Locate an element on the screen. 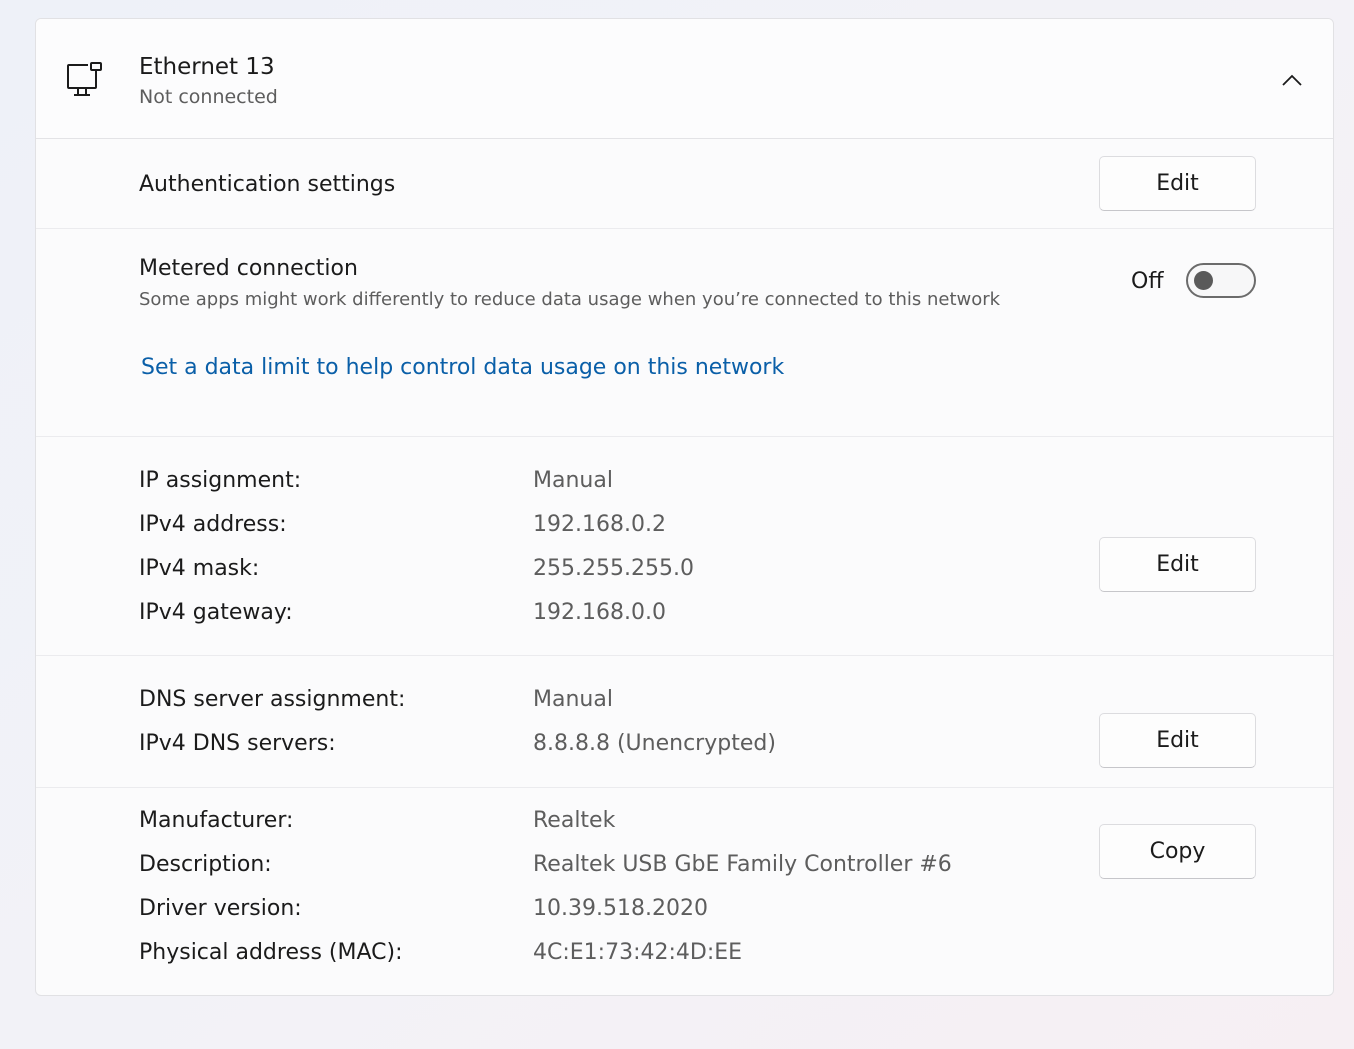 The image size is (1354, 1049). ethernet-header: Ethernet 13 Not connected is located at coordinates (684, 79).